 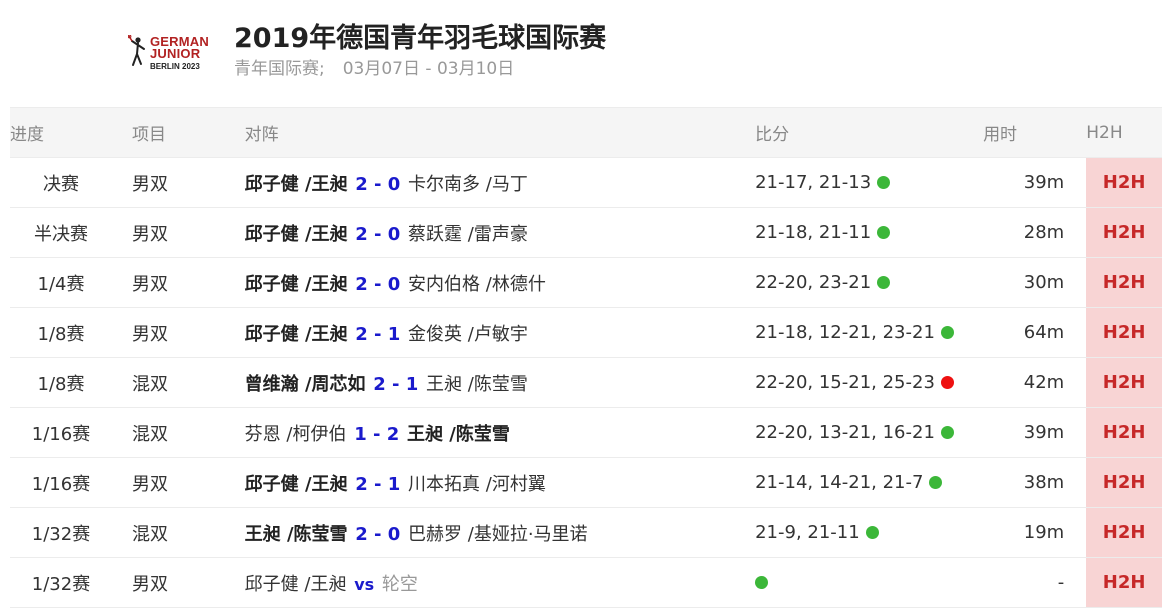 What do you see at coordinates (61, 182) in the screenshot?
I see `round-cell: 决赛` at bounding box center [61, 182].